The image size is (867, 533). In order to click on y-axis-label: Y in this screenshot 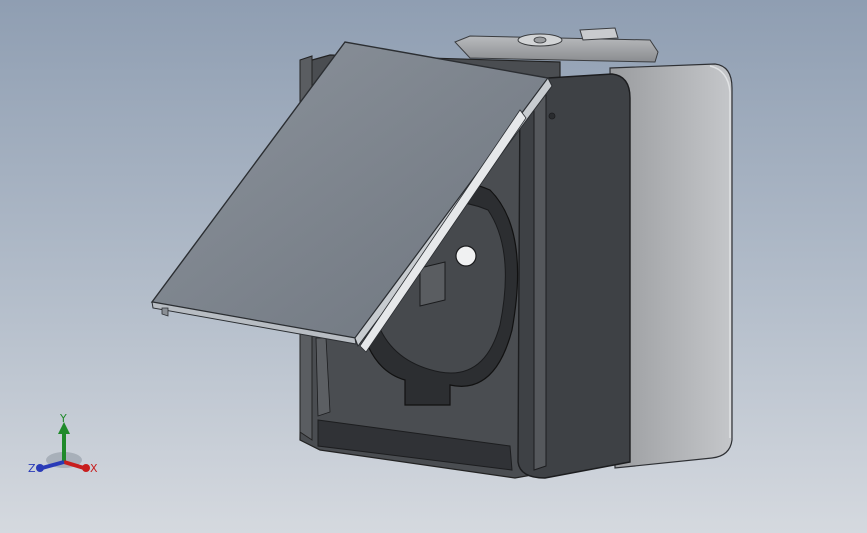, I will do `click(63, 418)`.